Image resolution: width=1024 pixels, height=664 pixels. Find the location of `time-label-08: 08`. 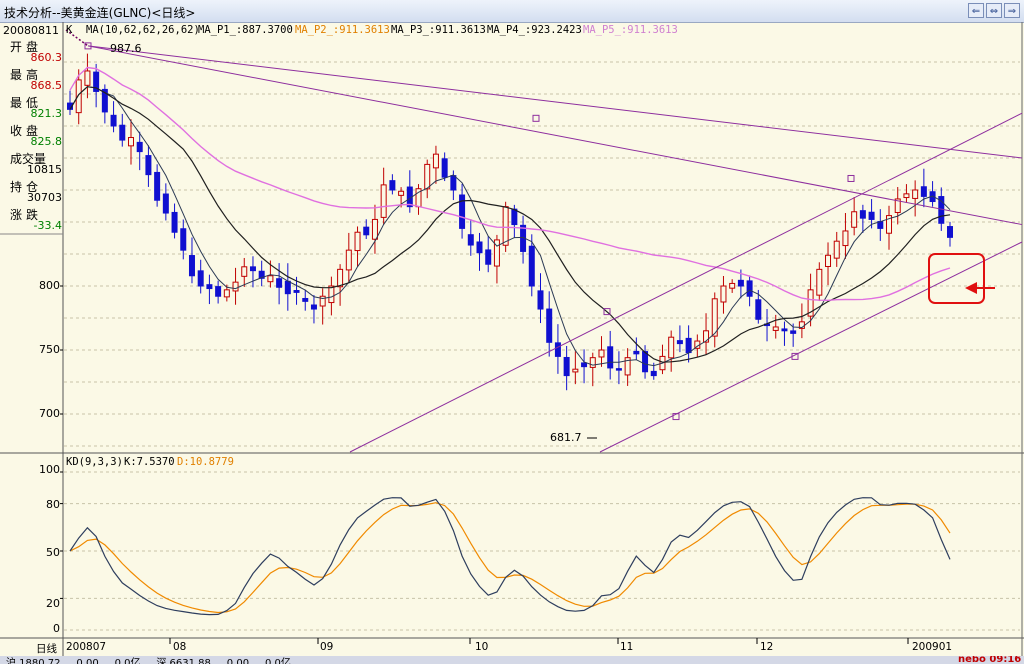

time-label-08: 08 is located at coordinates (180, 647).